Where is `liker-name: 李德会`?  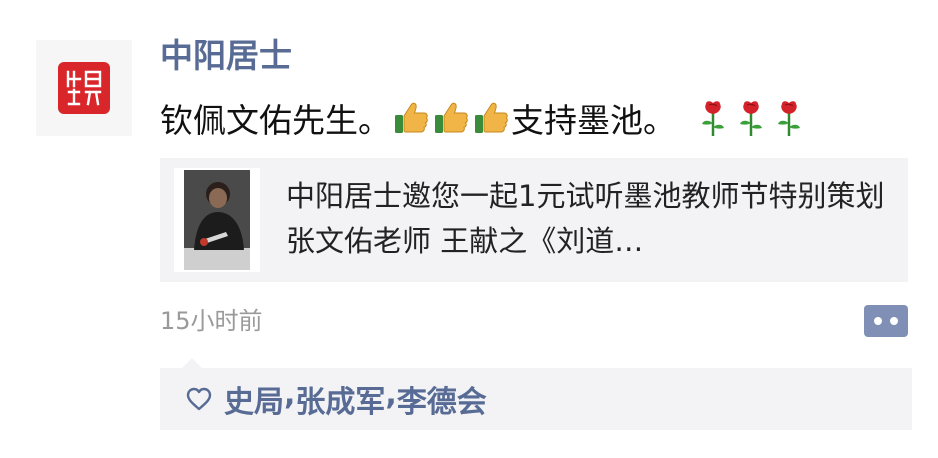
liker-name: 李德会 is located at coordinates (442, 399).